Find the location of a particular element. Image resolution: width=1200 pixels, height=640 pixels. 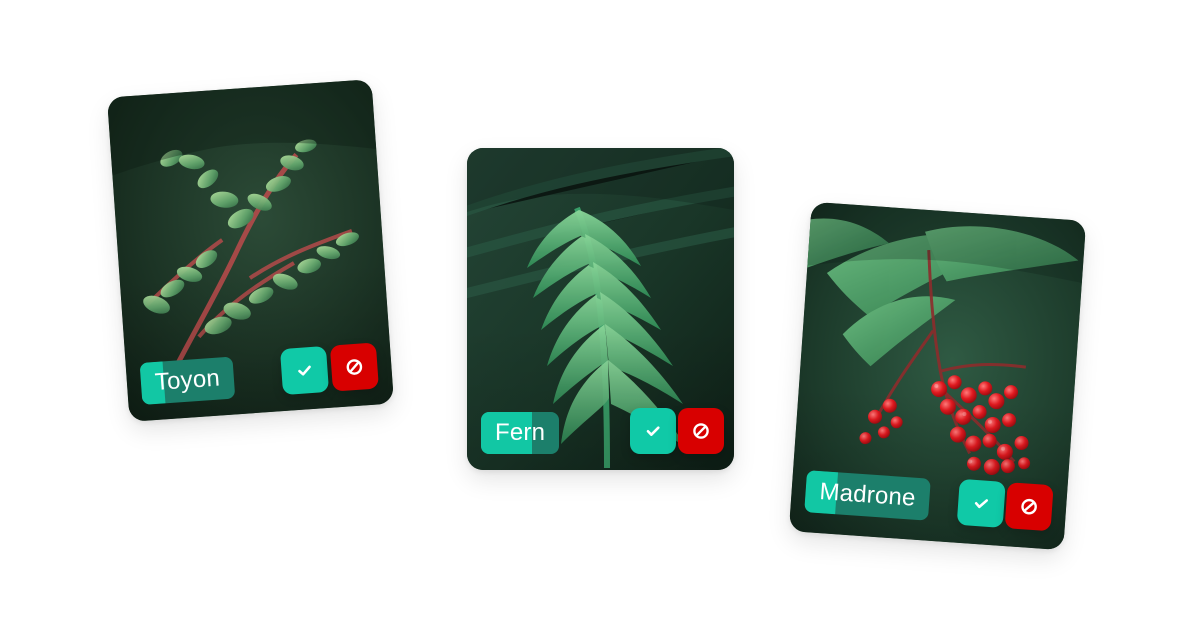

plant-label-toyon: Toyon is located at coordinates (187, 380).